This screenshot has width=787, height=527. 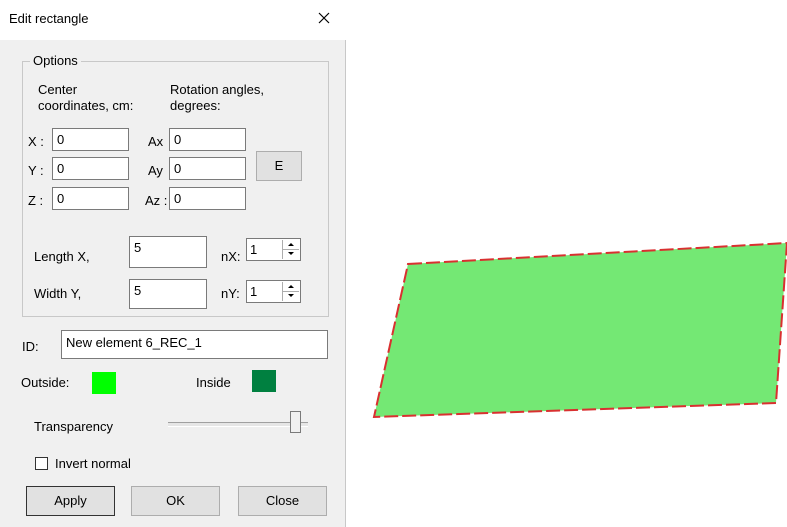 What do you see at coordinates (230, 293) in the screenshot?
I see `ny-label: nY:` at bounding box center [230, 293].